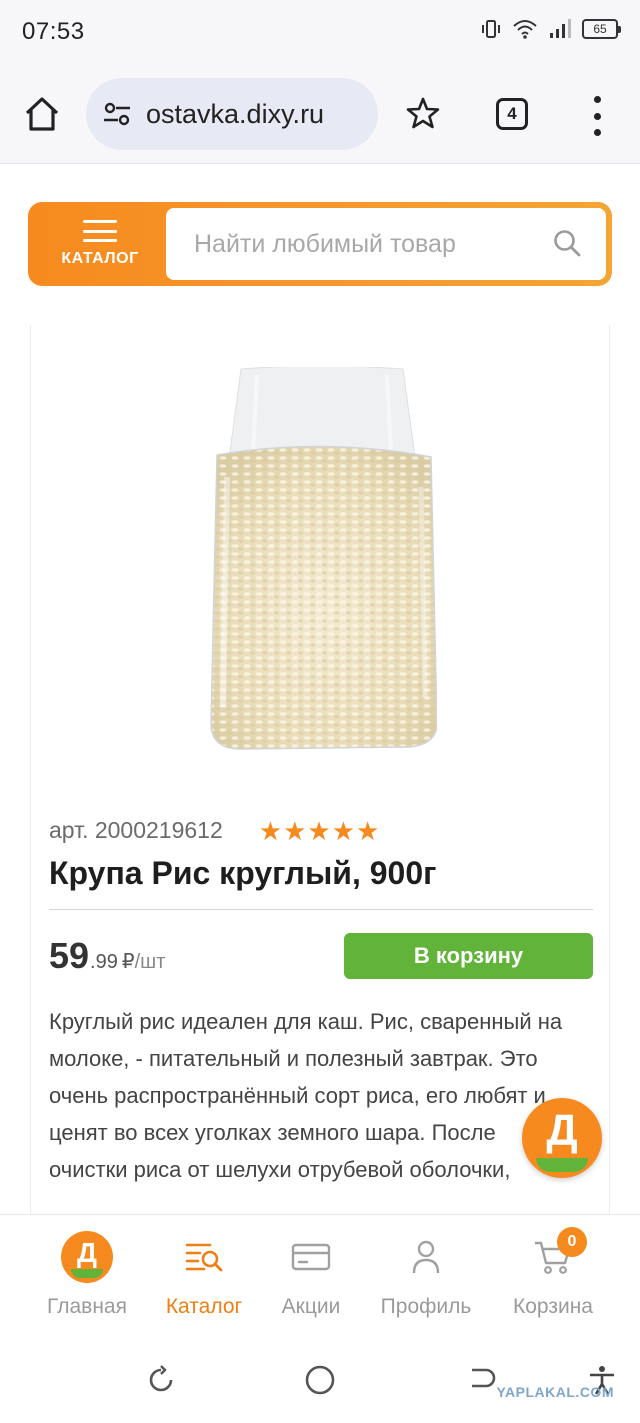 The width and height of the screenshot is (640, 1423). I want to click on nav-label-profile: Профиль, so click(426, 1306).